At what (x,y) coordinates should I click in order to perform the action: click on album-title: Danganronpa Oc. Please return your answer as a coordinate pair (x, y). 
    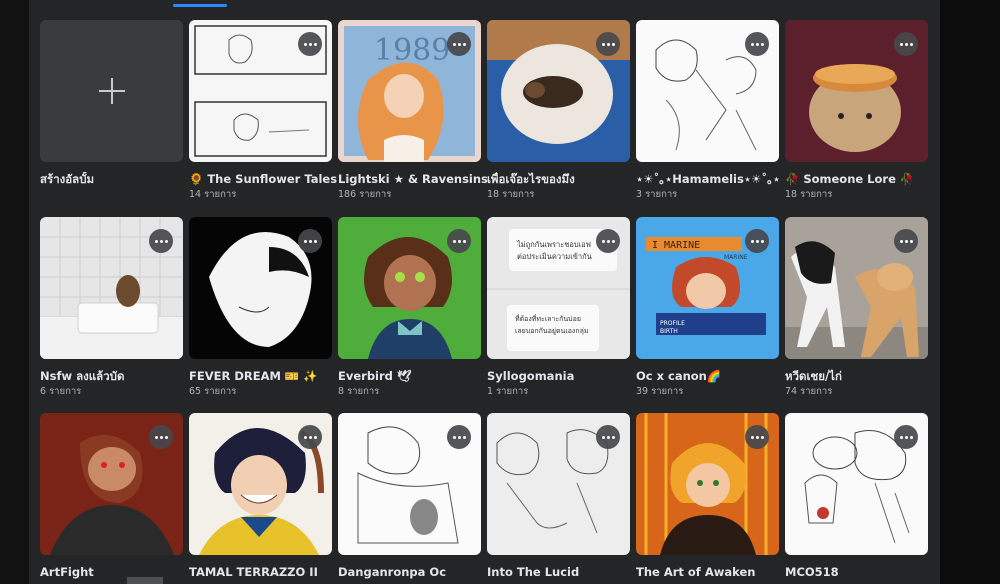
    Looking at the image, I should click on (392, 572).